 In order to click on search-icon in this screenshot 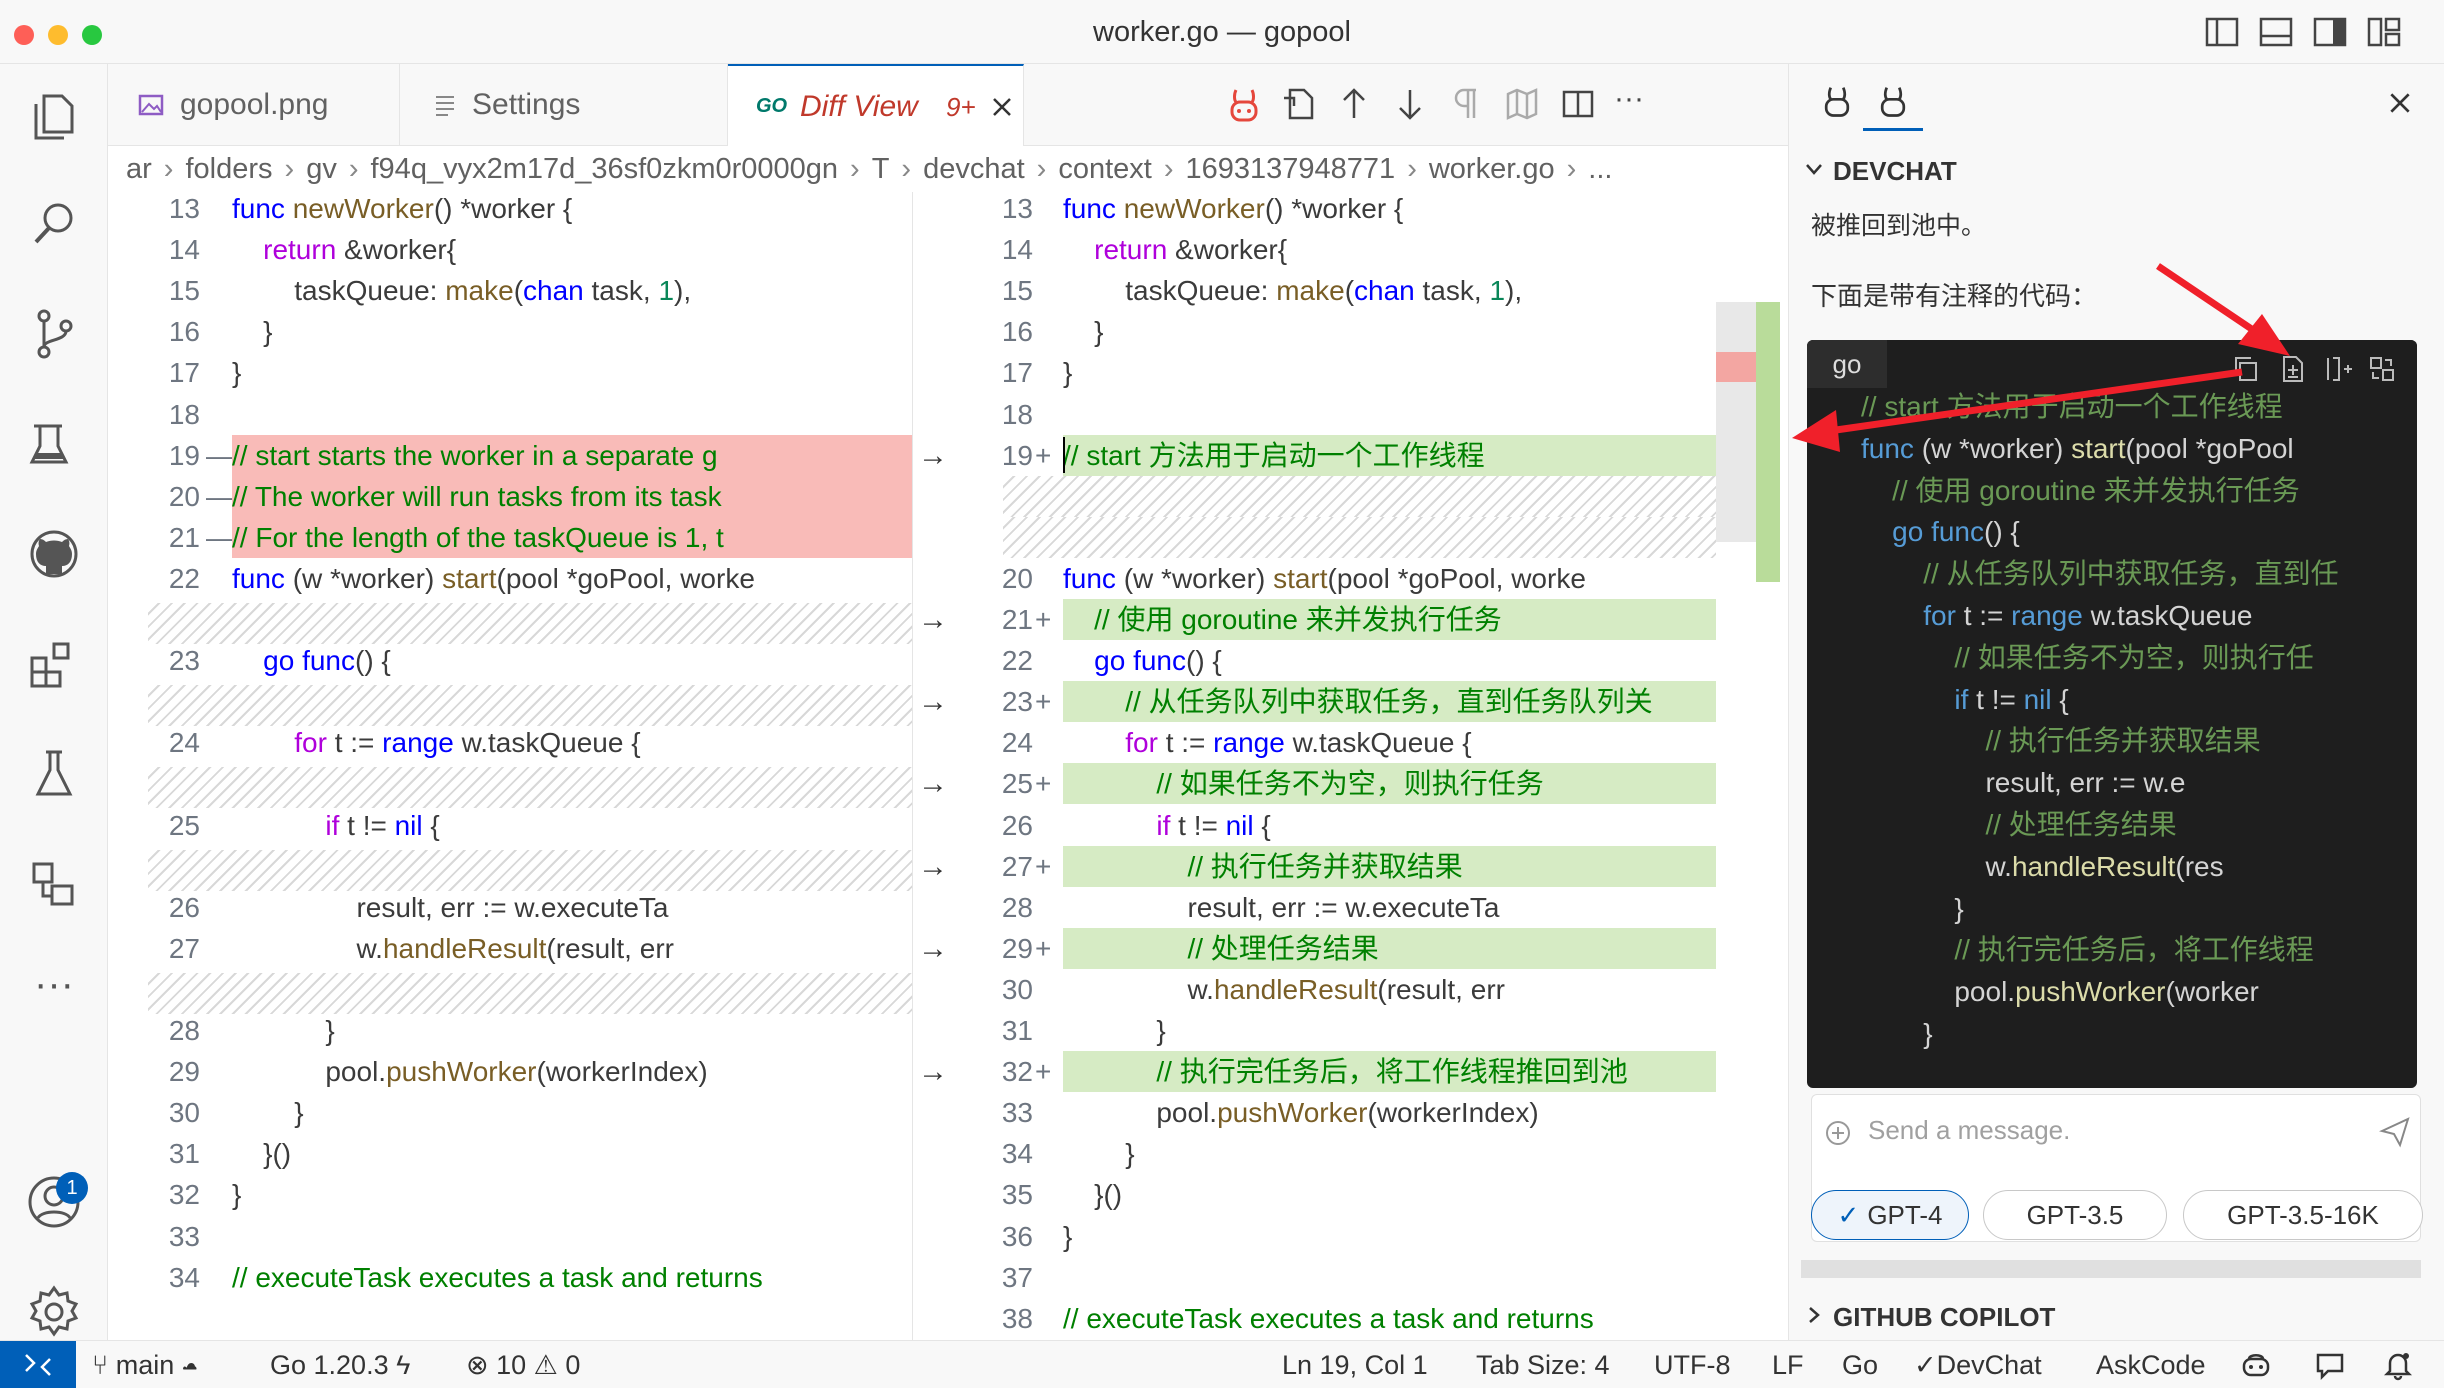, I will do `click(54, 224)`.